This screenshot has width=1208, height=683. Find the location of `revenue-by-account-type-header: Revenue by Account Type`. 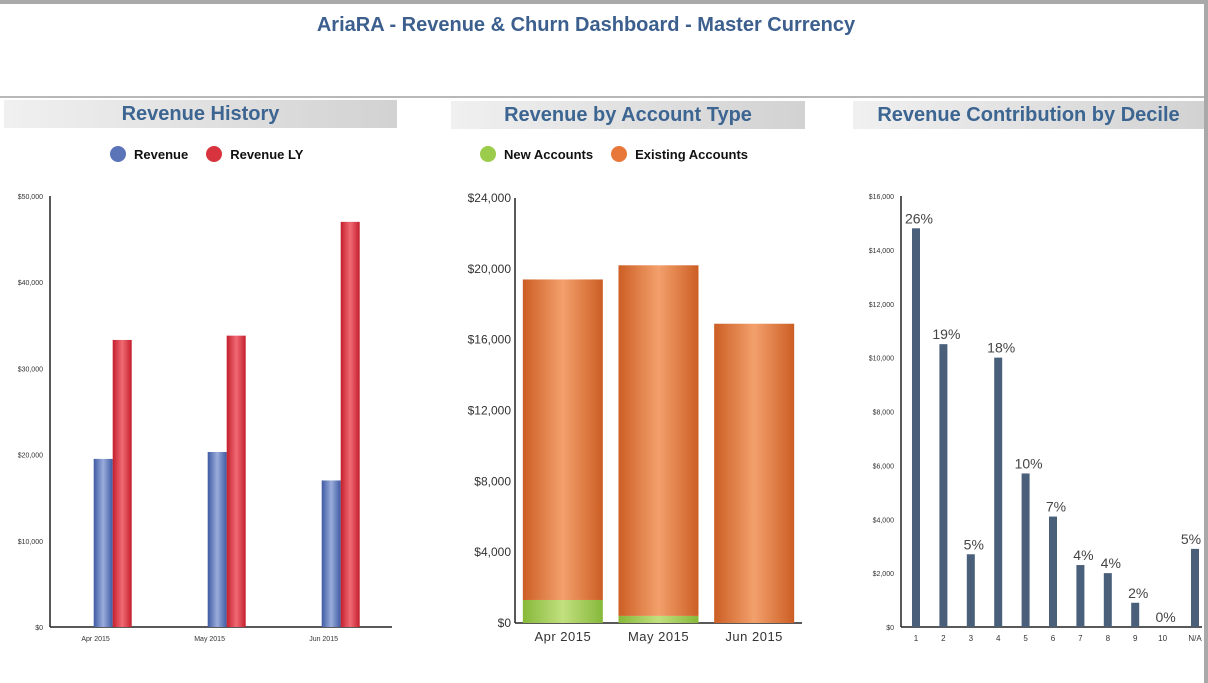

revenue-by-account-type-header: Revenue by Account Type is located at coordinates (628, 115).